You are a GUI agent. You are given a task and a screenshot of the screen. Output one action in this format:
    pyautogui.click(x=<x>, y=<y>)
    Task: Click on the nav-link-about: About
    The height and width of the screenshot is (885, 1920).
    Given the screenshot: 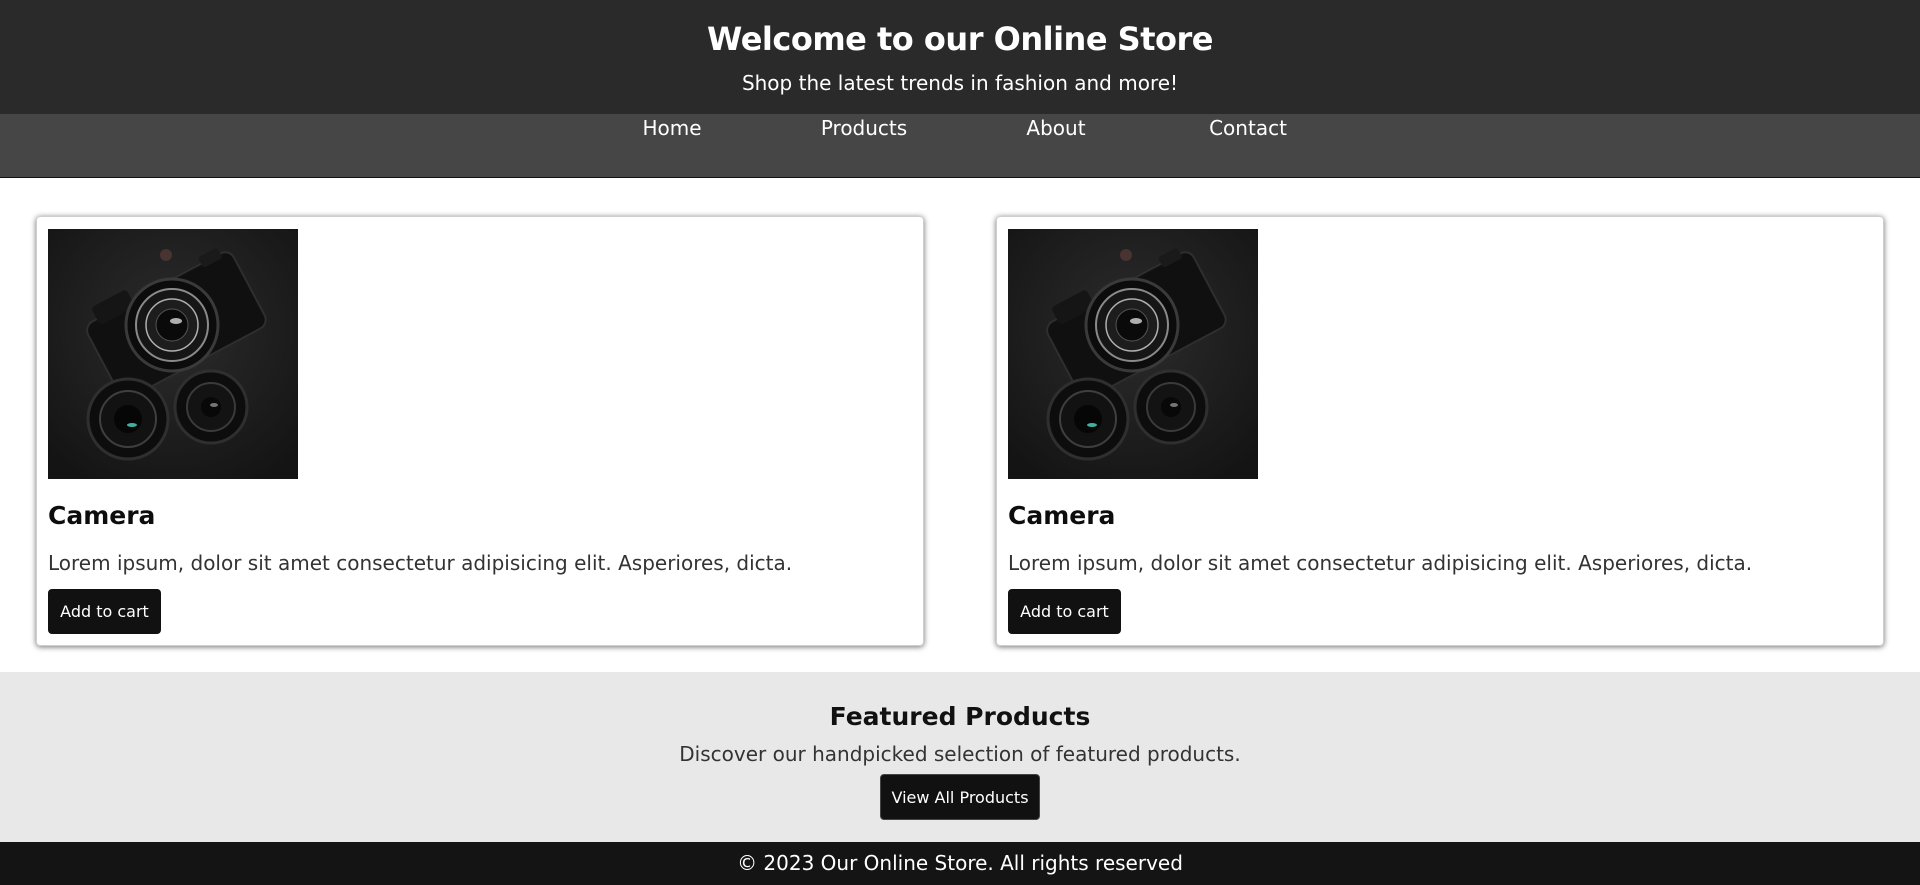 What is the action you would take?
    pyautogui.click(x=1055, y=128)
    